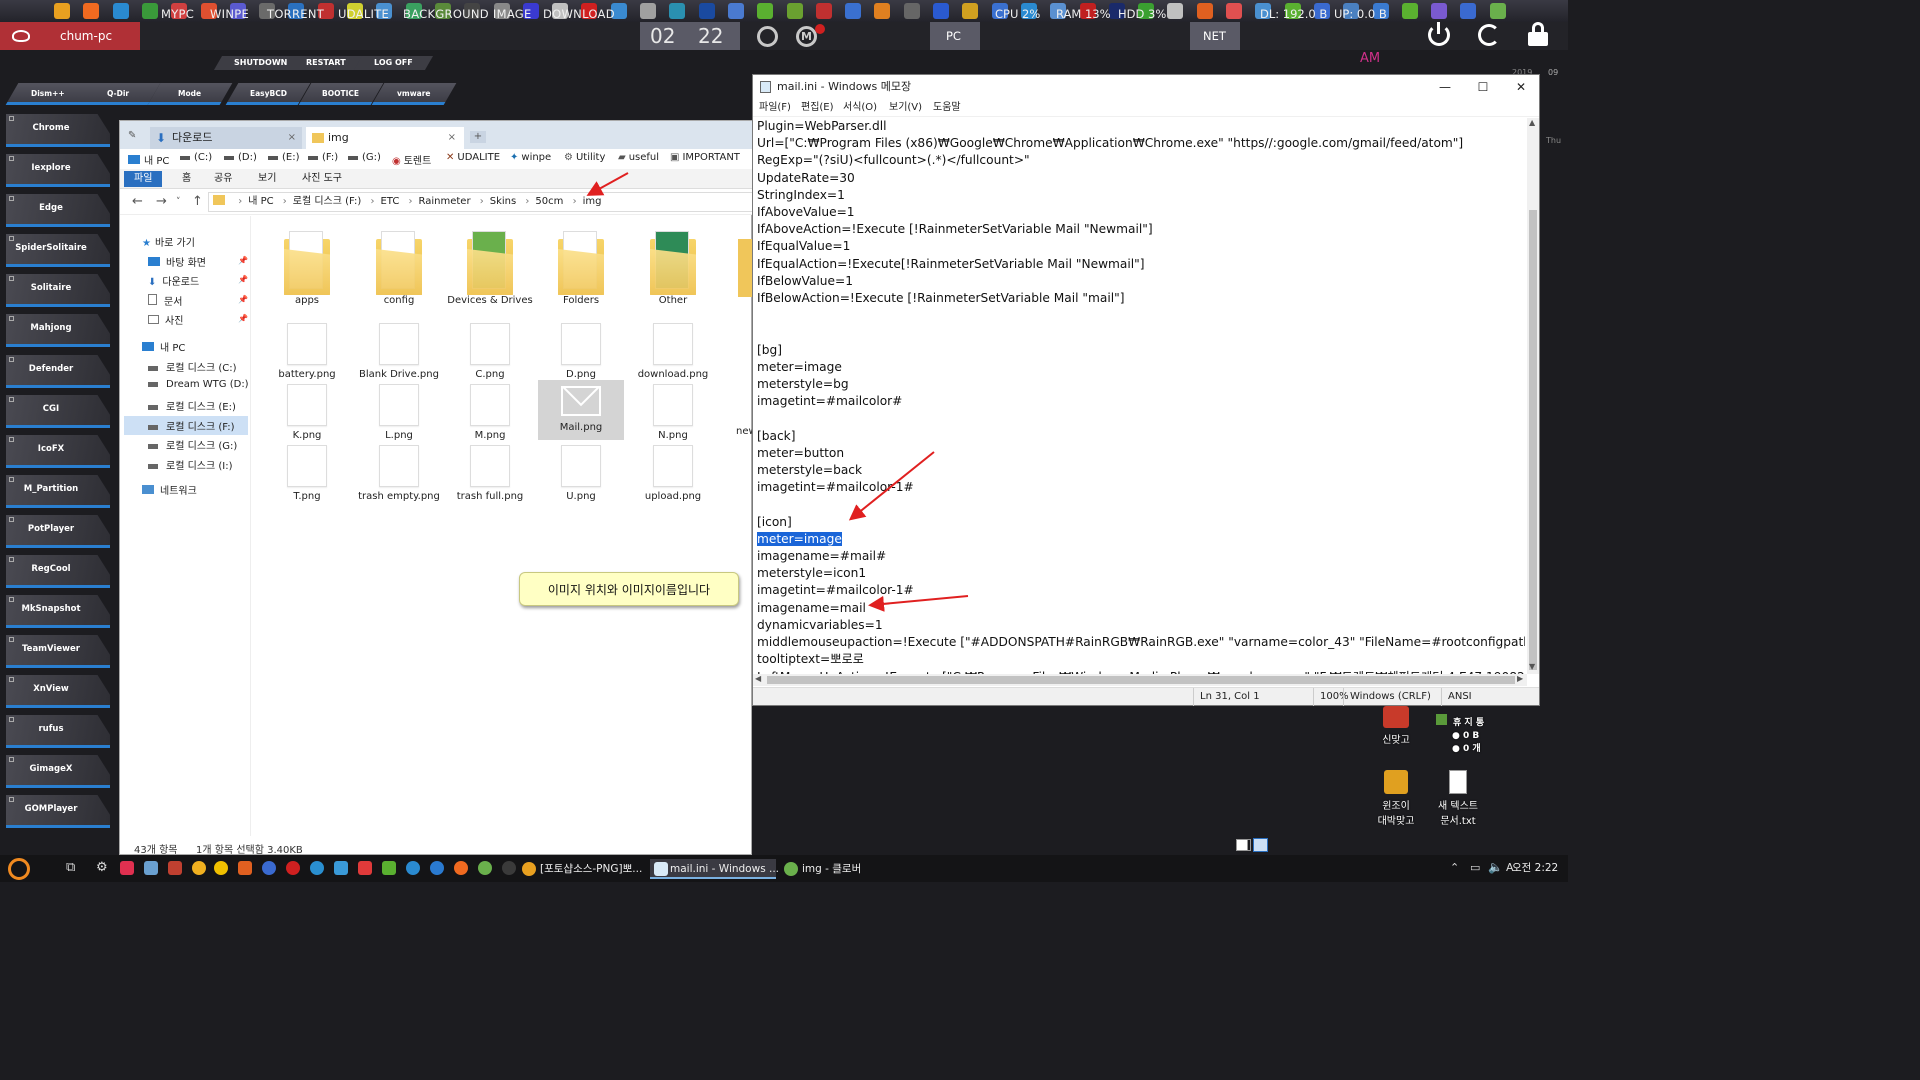  What do you see at coordinates (1458, 806) in the screenshot?
I see `desktop-icon-label: 새 텍스트` at bounding box center [1458, 806].